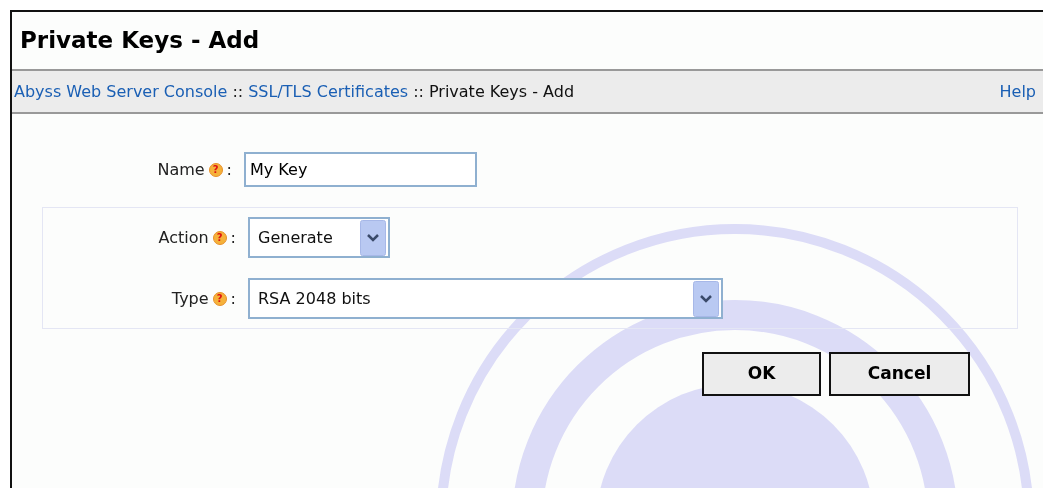 The image size is (1043, 488). I want to click on breadcrumb-current: Private Keys - Add, so click(501, 91).